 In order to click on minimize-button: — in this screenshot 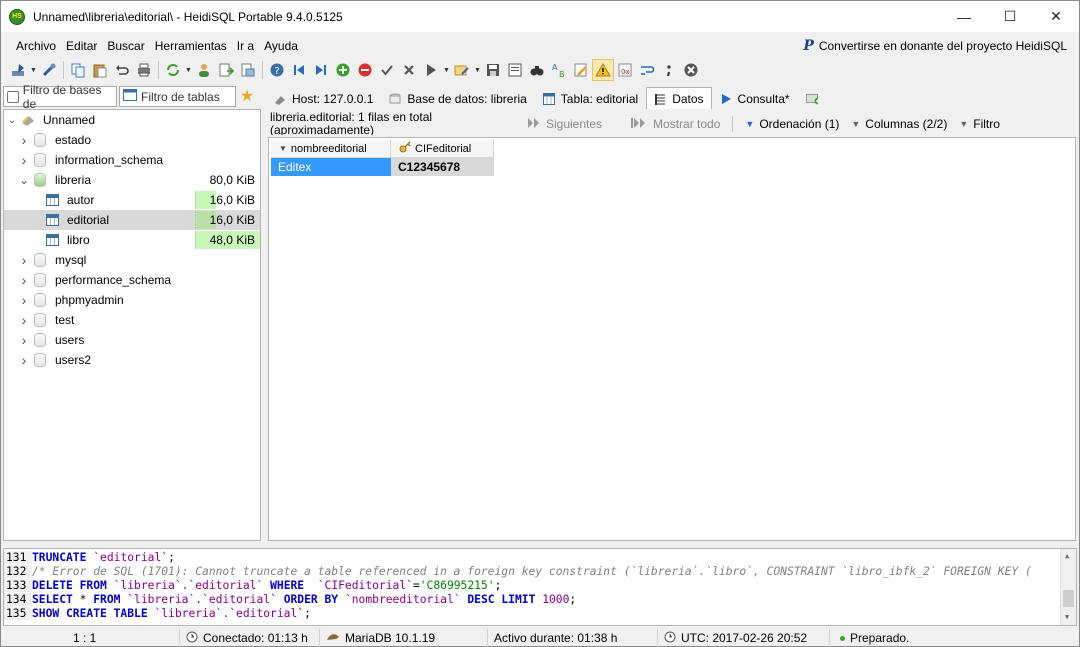, I will do `click(964, 16)`.